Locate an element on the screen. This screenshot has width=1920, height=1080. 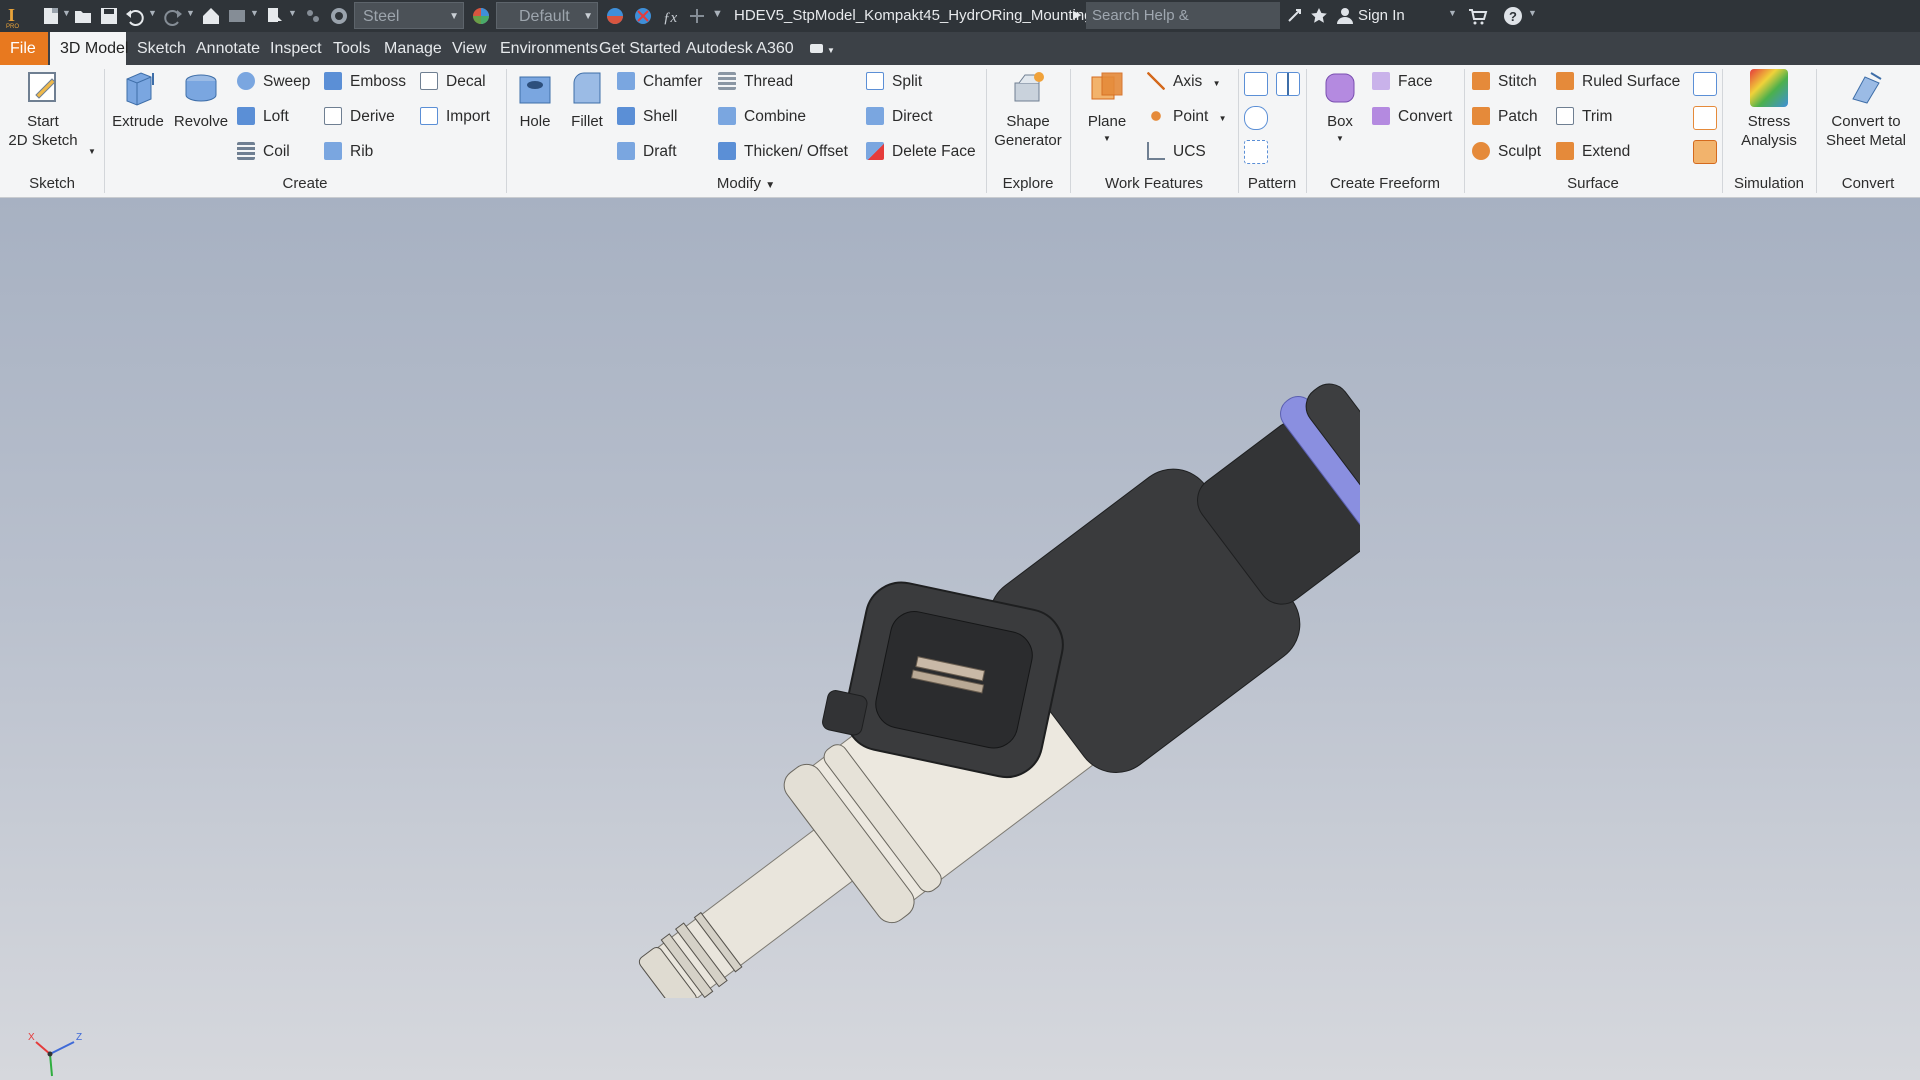
axis-button: Axis ▼ is located at coordinates (1184, 82).